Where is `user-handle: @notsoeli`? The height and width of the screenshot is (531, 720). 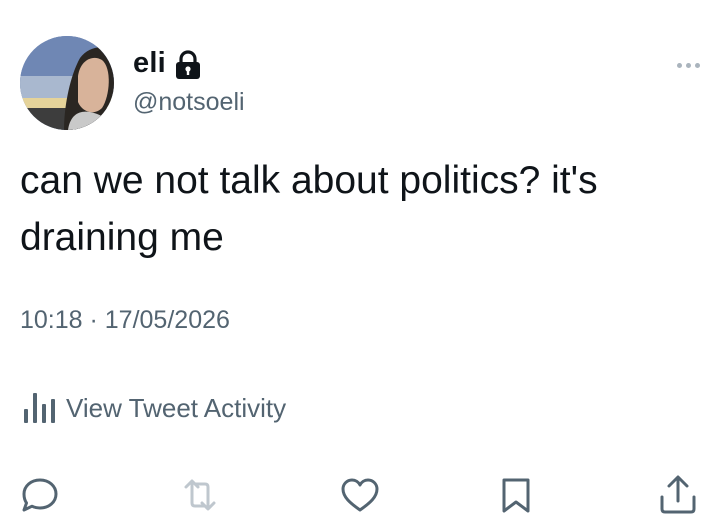 user-handle: @notsoeli is located at coordinates (189, 102).